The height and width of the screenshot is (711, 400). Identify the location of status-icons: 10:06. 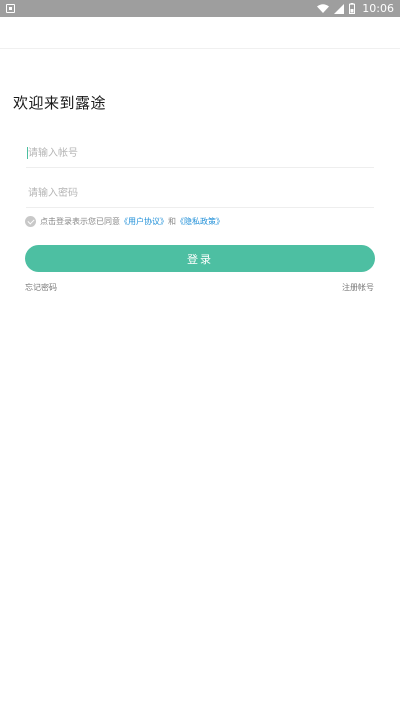
(355, 8).